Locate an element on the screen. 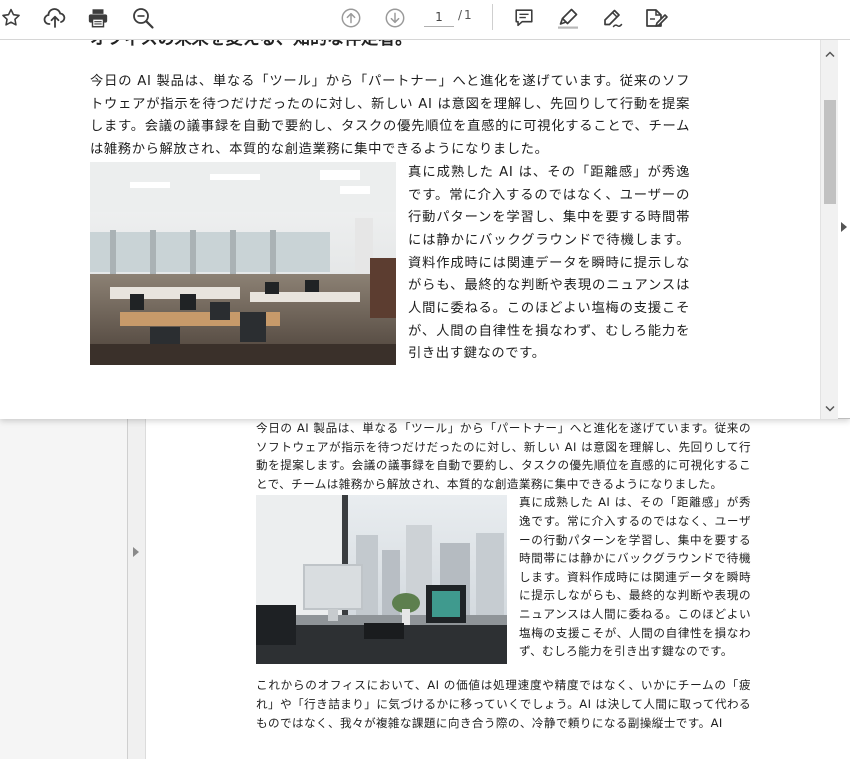 The height and width of the screenshot is (759, 850). page-total: 1 is located at coordinates (468, 15).